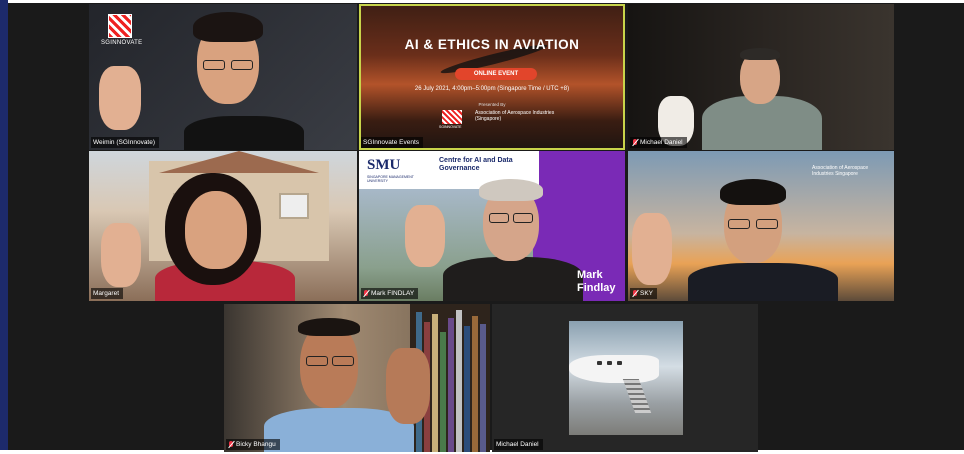  I want to click on participant-name-tag: Weimin (SGInnovate), so click(125, 142).